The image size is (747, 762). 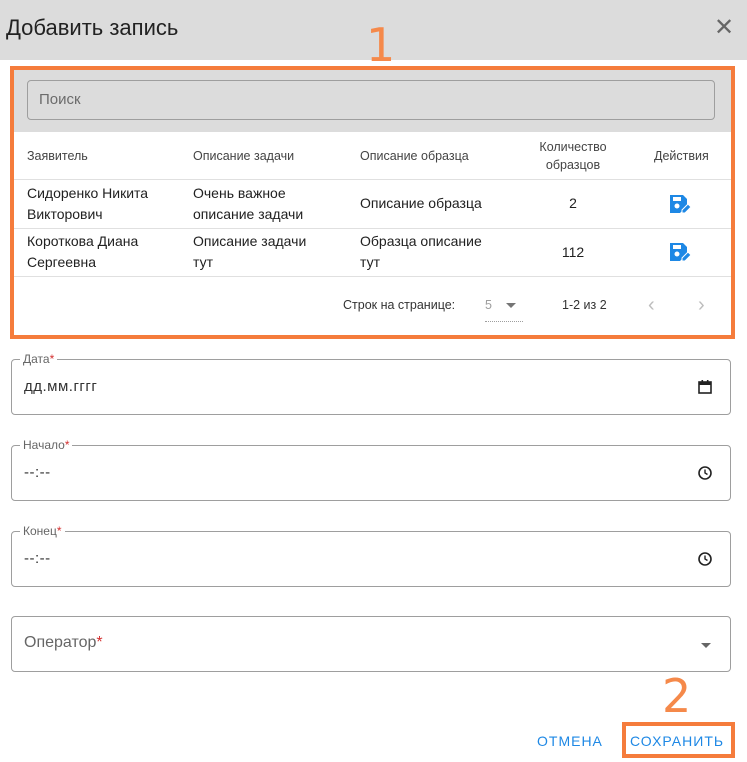 I want to click on start-time-label: Начало*, so click(x=46, y=445).